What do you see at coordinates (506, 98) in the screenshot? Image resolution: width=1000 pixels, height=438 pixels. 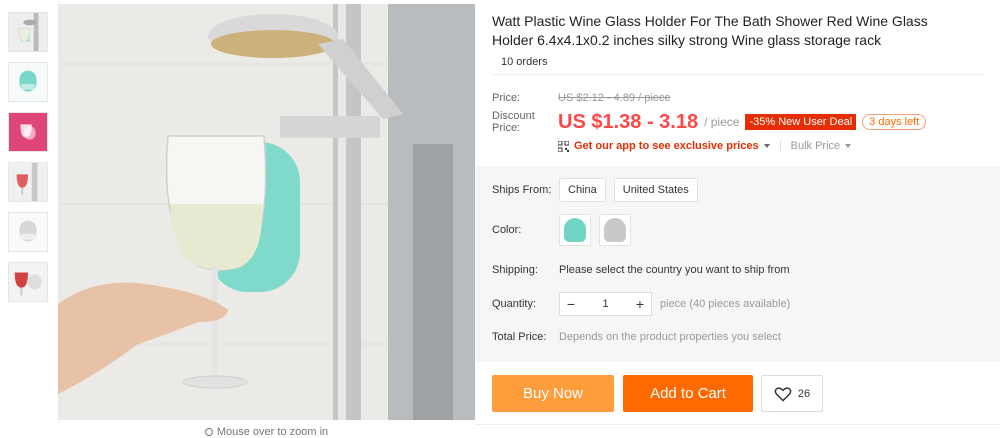 I see `price-label: Price:` at bounding box center [506, 98].